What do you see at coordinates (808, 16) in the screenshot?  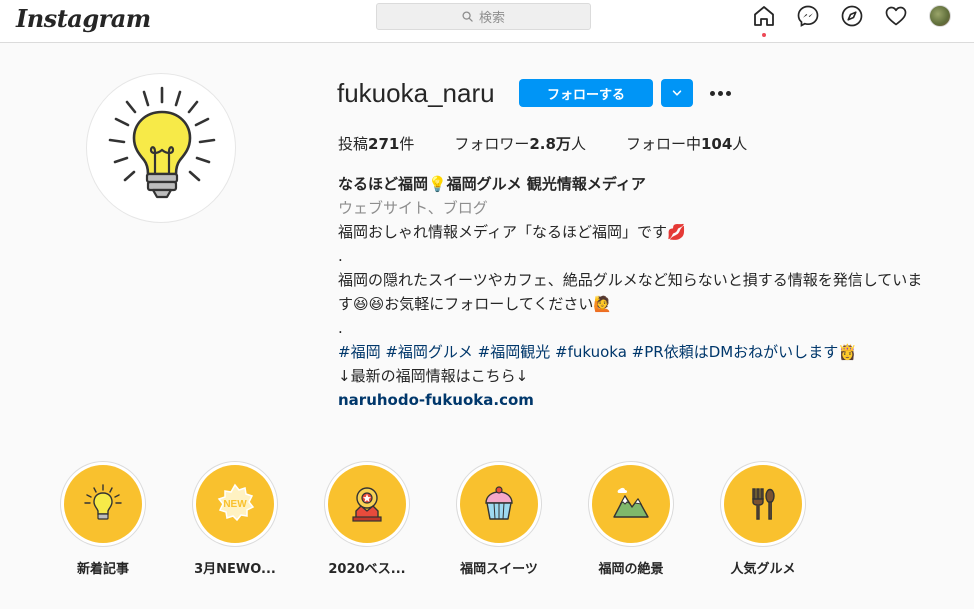 I see `messenger-icon` at bounding box center [808, 16].